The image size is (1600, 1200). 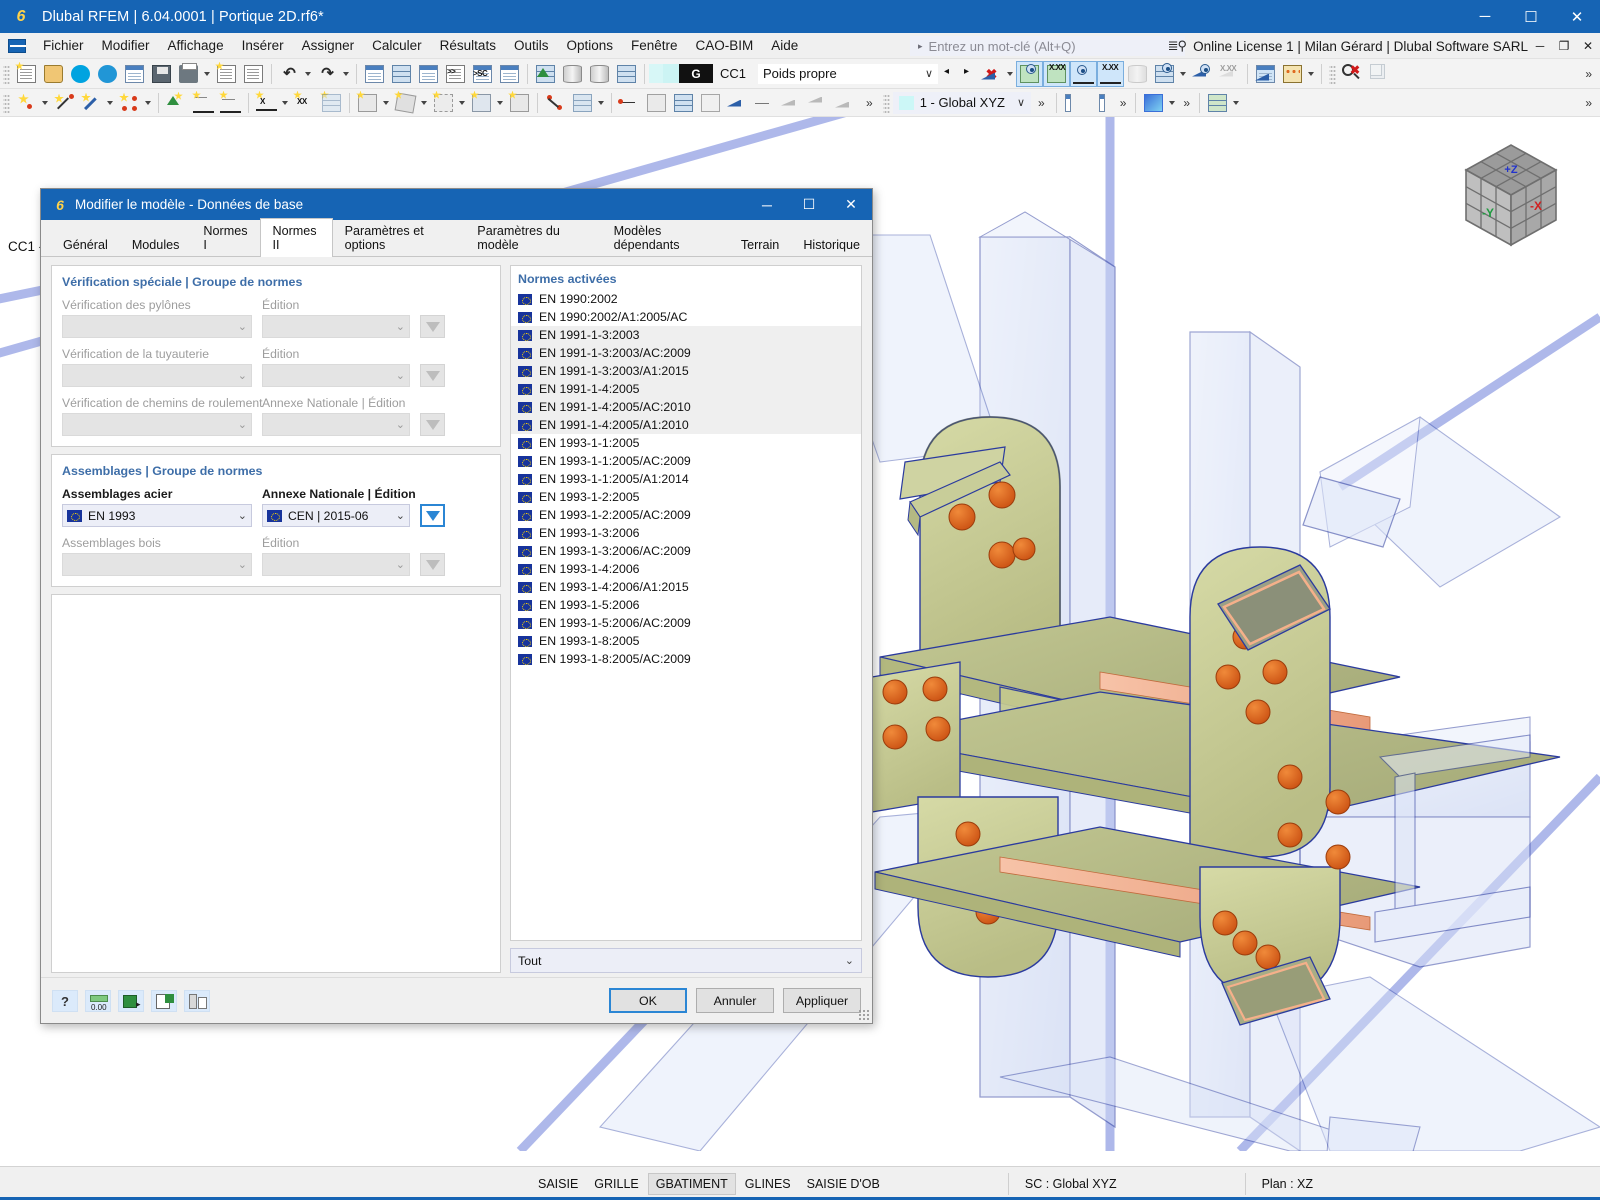 What do you see at coordinates (26, 73) in the screenshot?
I see `new-model-icon` at bounding box center [26, 73].